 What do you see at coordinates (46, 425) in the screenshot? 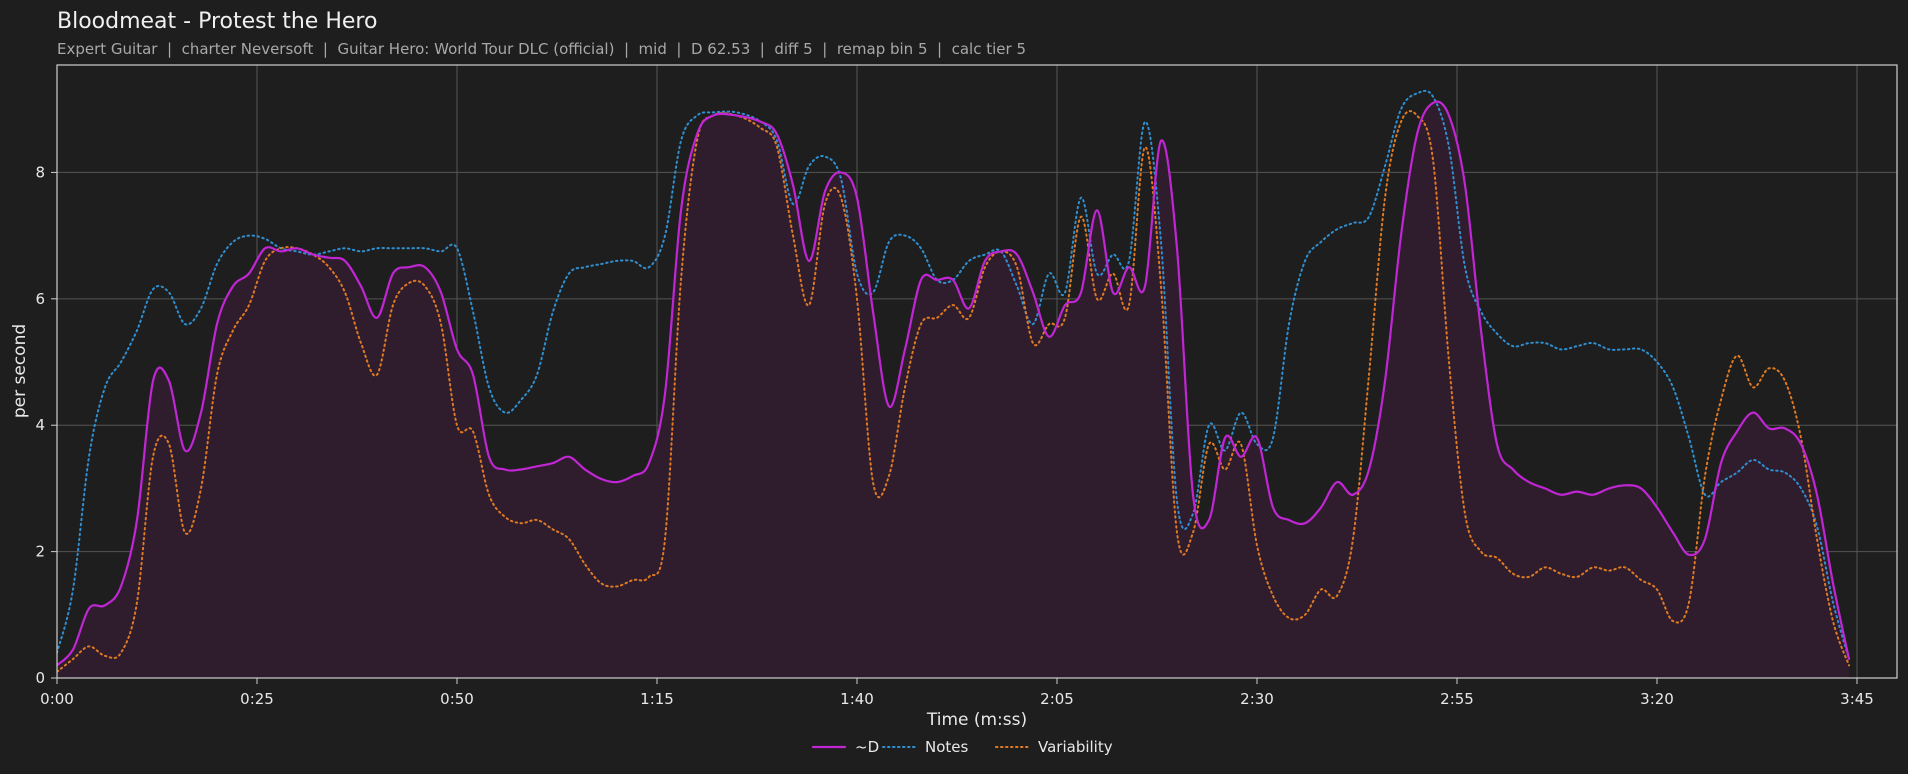
I see `y-axis: 0 2 4 6 8` at bounding box center [46, 425].